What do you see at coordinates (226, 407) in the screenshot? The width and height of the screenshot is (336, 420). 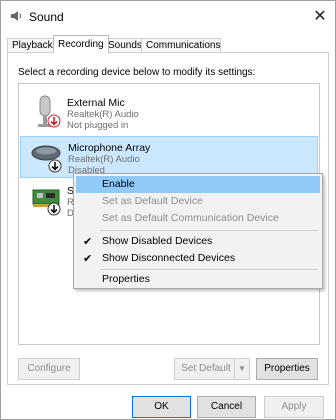 I see `cancel-button: Cancel` at bounding box center [226, 407].